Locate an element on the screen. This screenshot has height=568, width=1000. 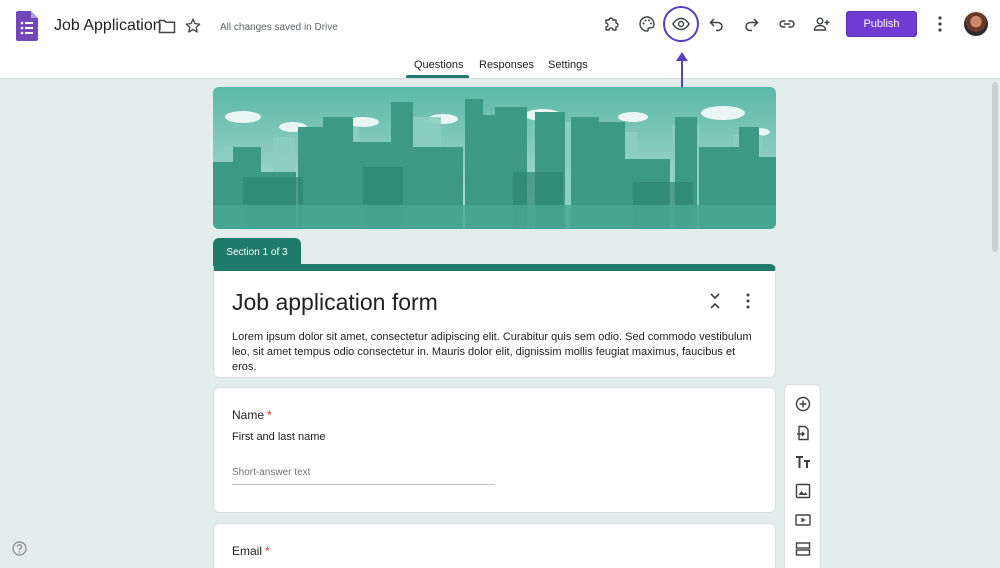
eye-preview-icon is located at coordinates (681, 24).